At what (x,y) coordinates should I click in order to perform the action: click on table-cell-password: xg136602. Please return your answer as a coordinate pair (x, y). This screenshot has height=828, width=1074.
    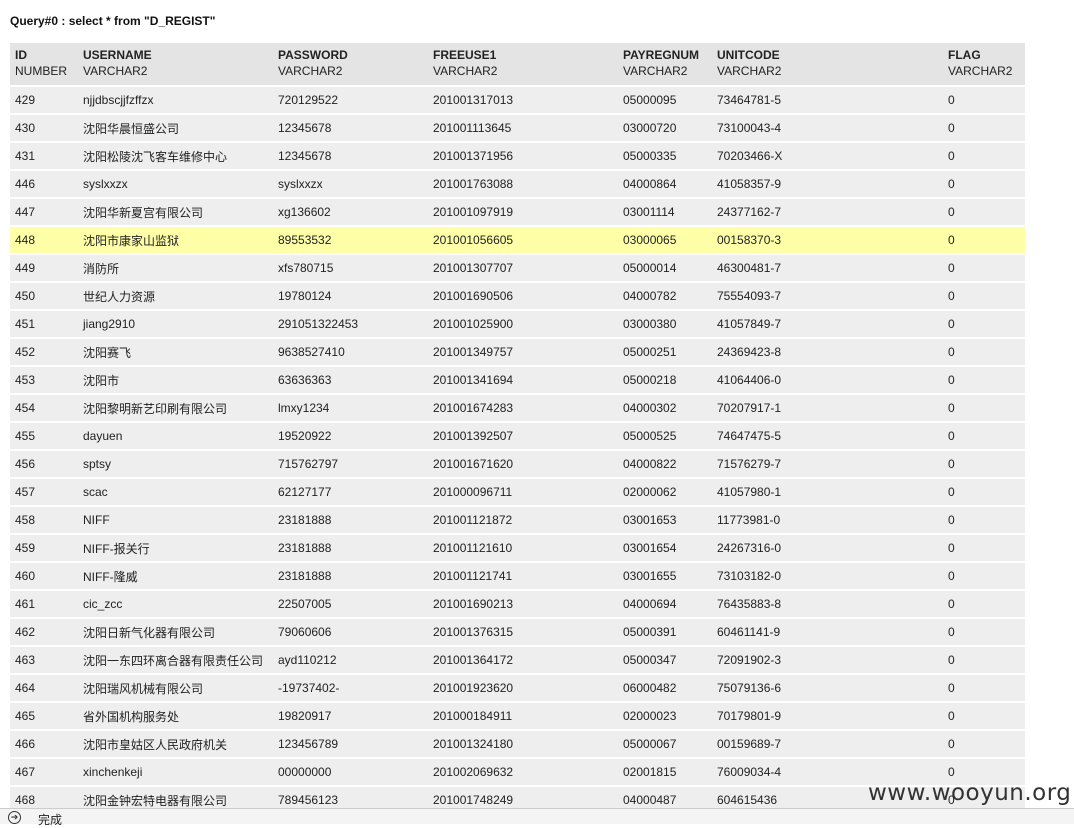
    Looking at the image, I should click on (350, 212).